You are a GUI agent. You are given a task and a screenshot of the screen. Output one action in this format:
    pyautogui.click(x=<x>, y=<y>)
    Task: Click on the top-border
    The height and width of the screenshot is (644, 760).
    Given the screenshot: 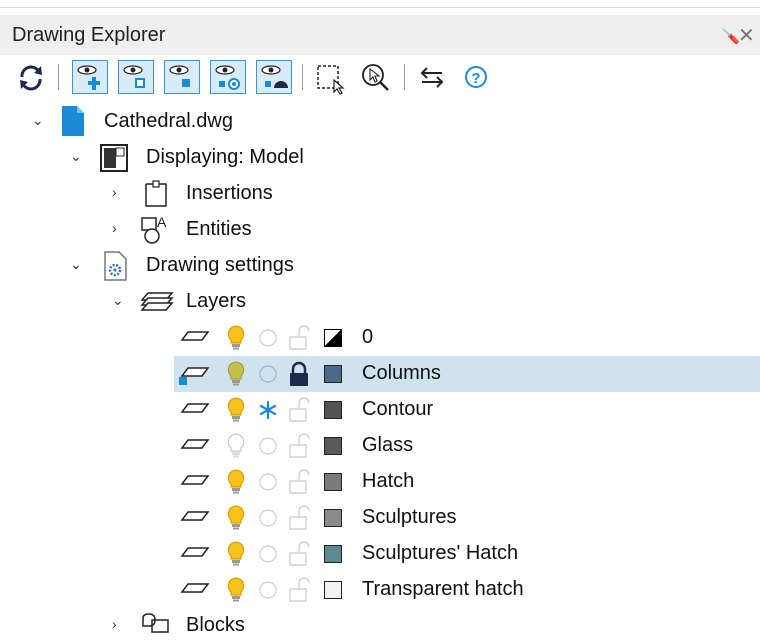 What is the action you would take?
    pyautogui.click(x=380, y=4)
    